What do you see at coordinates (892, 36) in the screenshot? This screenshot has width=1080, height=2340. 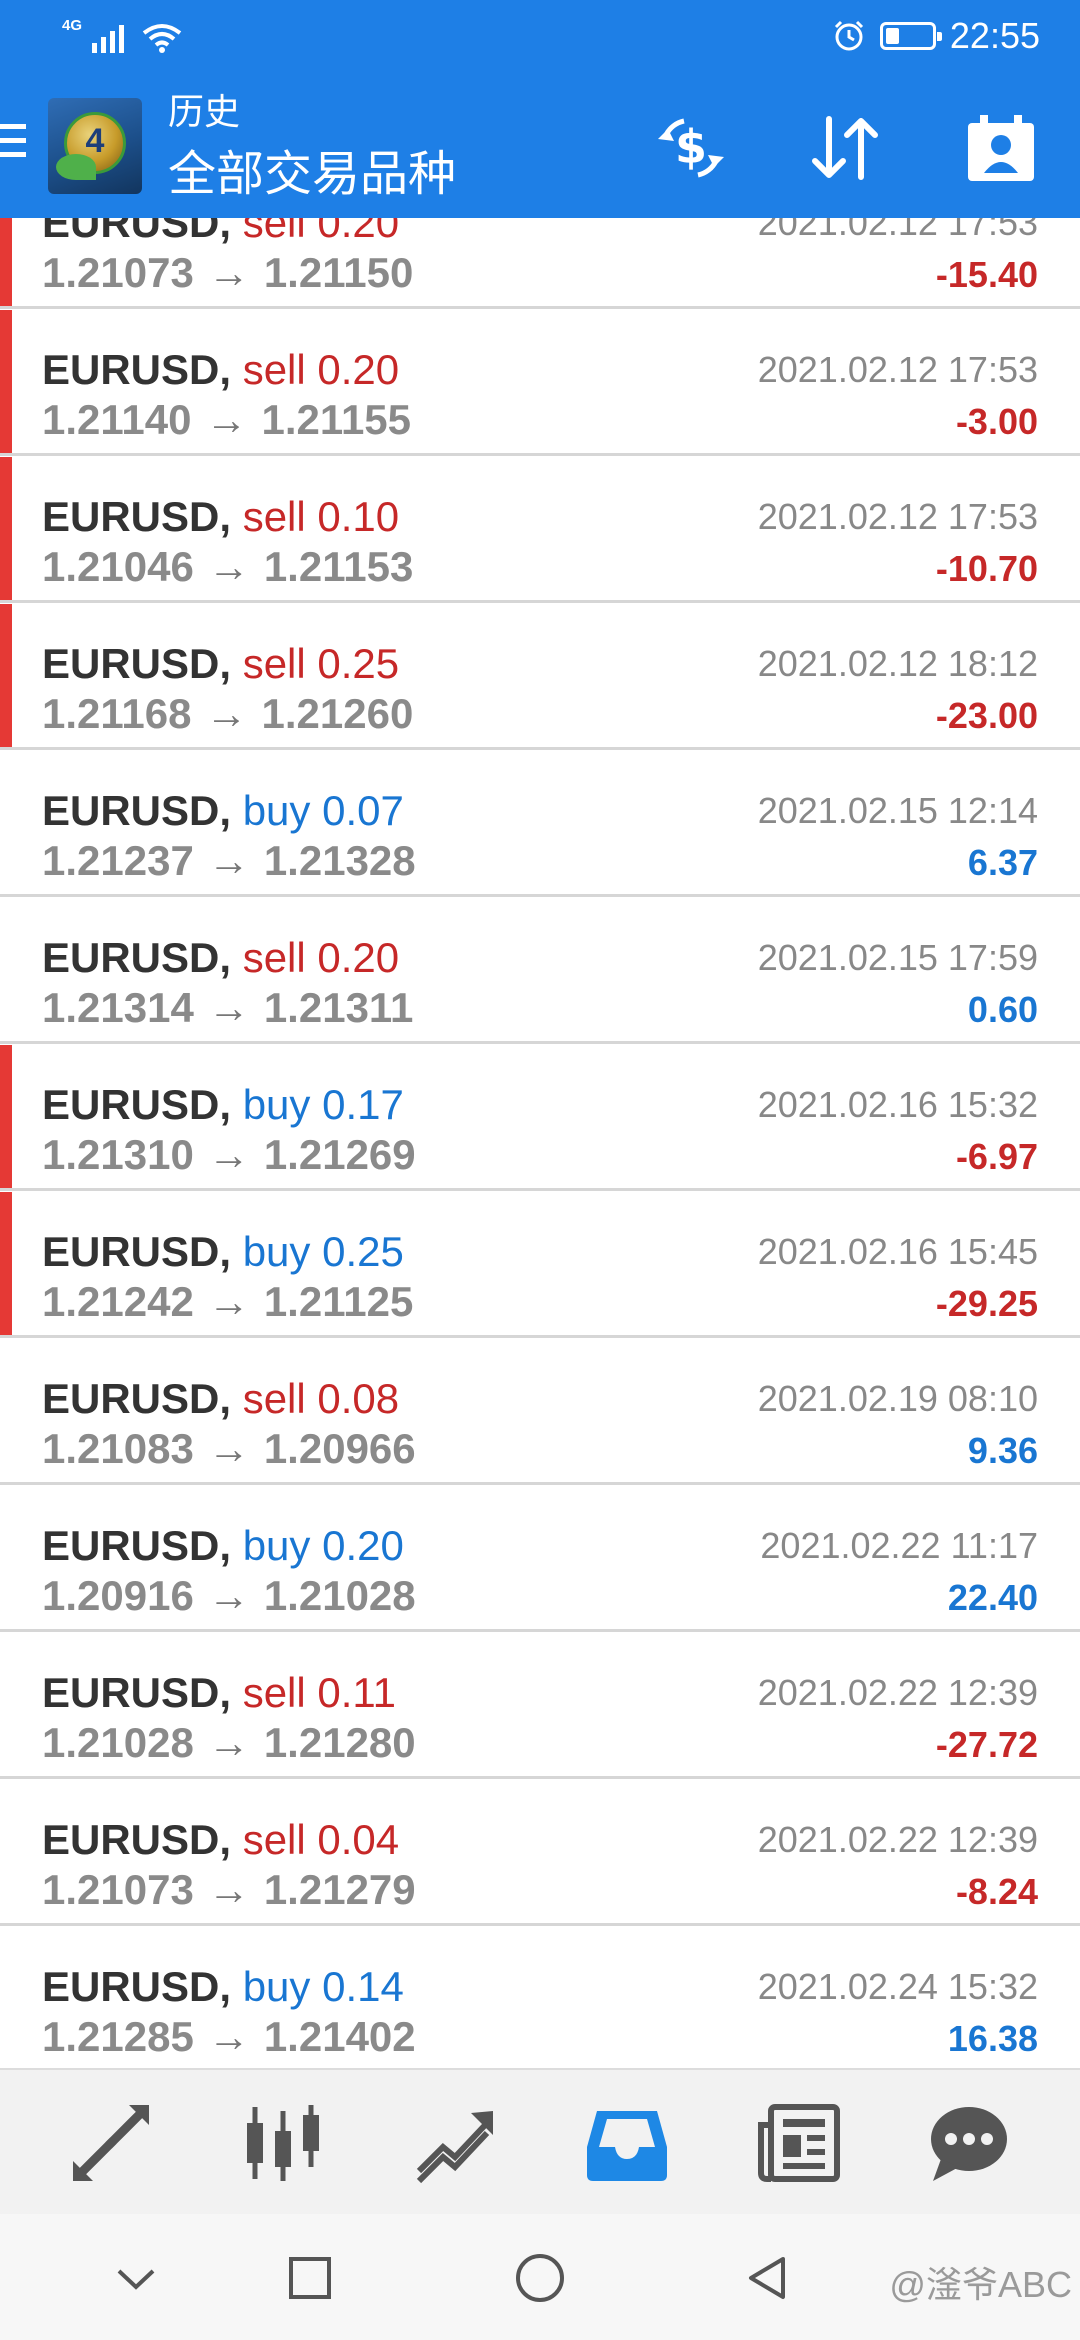 I see `battery-level` at bounding box center [892, 36].